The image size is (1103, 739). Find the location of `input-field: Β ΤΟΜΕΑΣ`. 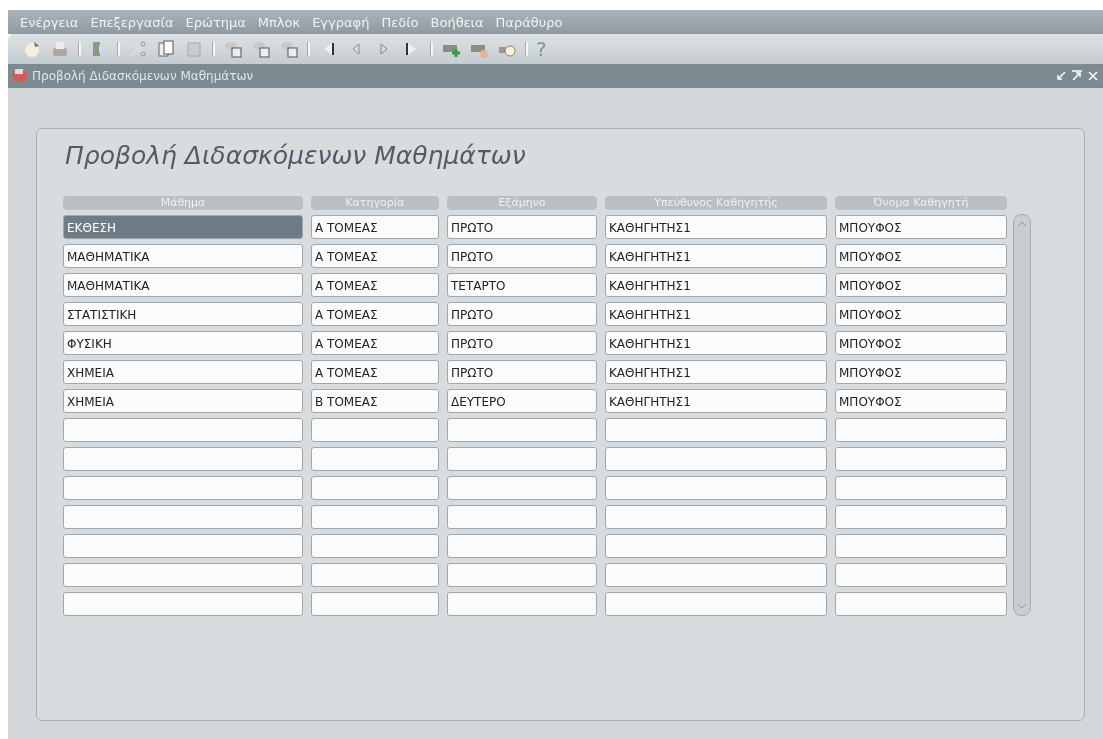

input-field: Β ΤΟΜΕΑΣ is located at coordinates (375, 401).